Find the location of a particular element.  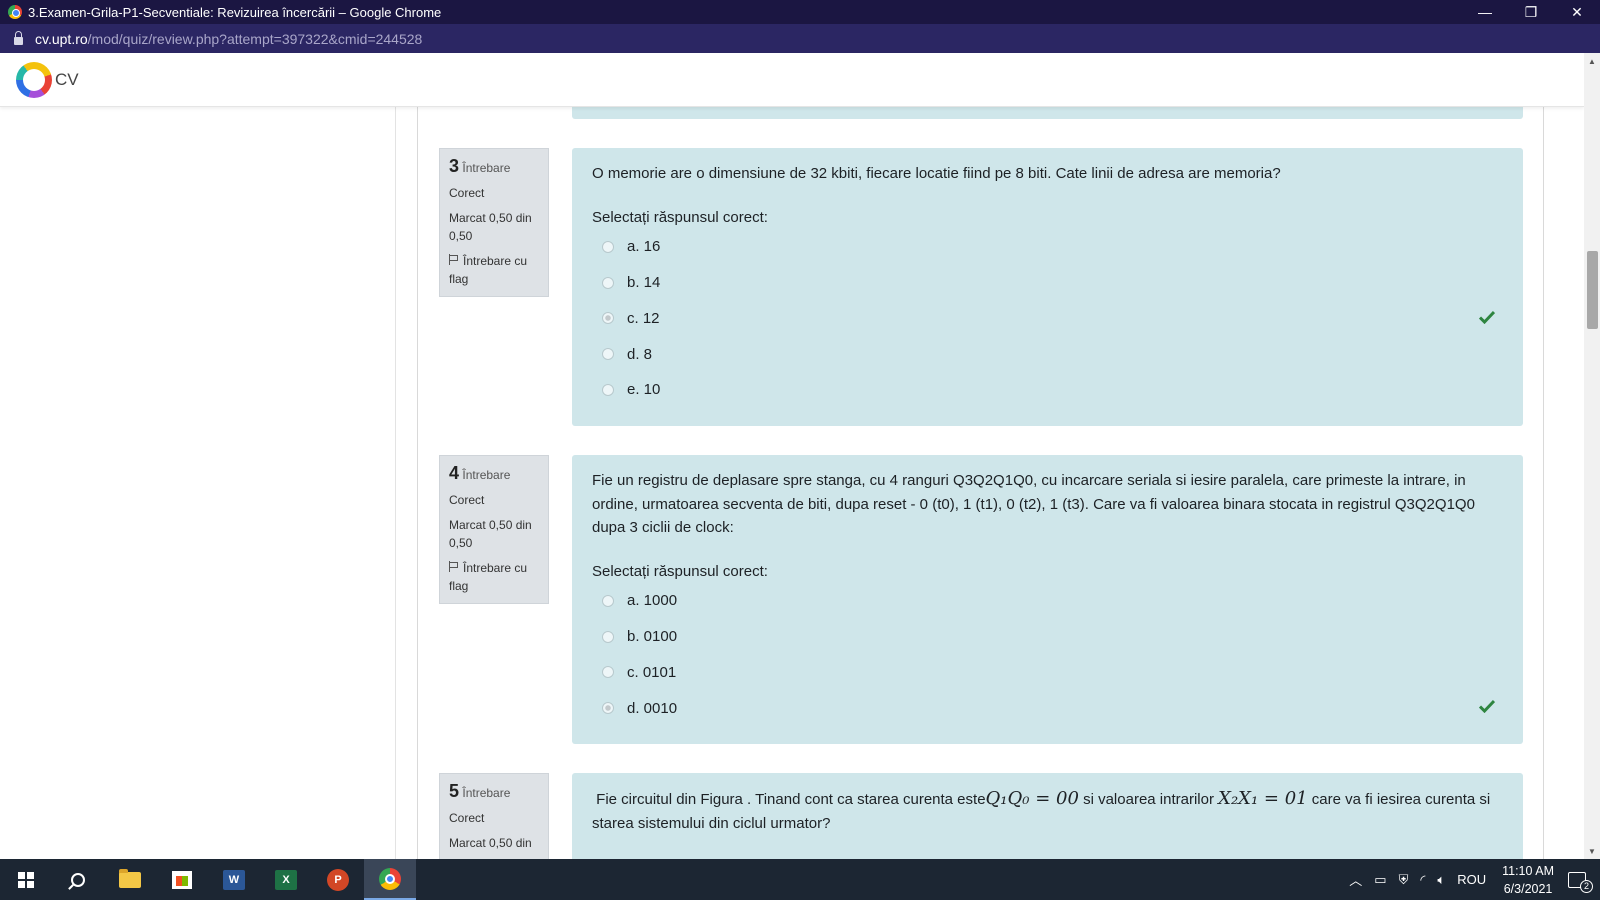

answer-label: c. 0101 is located at coordinates (652, 672).